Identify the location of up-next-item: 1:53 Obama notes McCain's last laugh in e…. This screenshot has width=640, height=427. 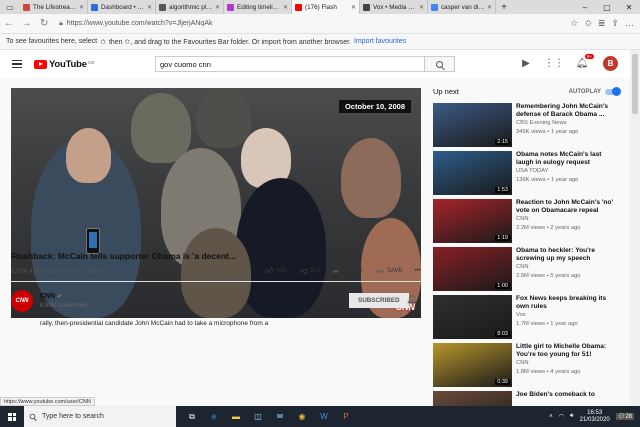
(528, 173).